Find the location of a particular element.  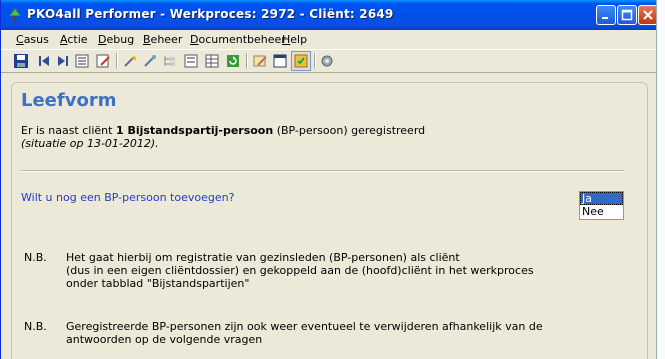

wand-alt-icon is located at coordinates (150, 61).